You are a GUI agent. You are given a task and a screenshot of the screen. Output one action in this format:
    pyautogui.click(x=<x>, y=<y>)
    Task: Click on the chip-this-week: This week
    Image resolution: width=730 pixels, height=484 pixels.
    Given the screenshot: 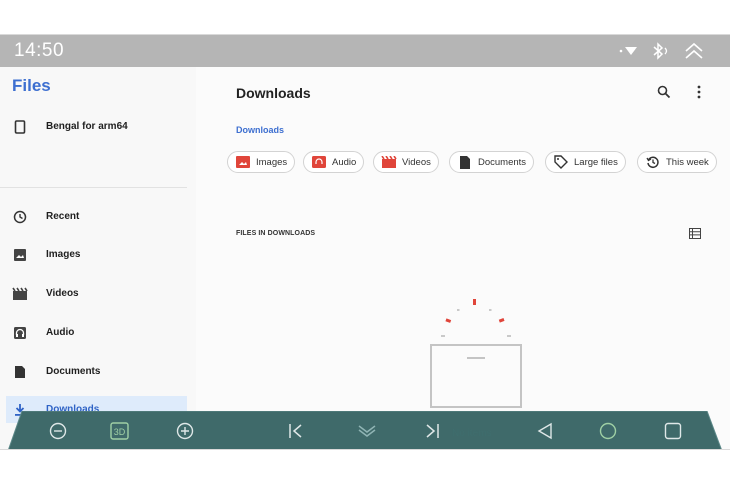 What is the action you would take?
    pyautogui.click(x=677, y=162)
    